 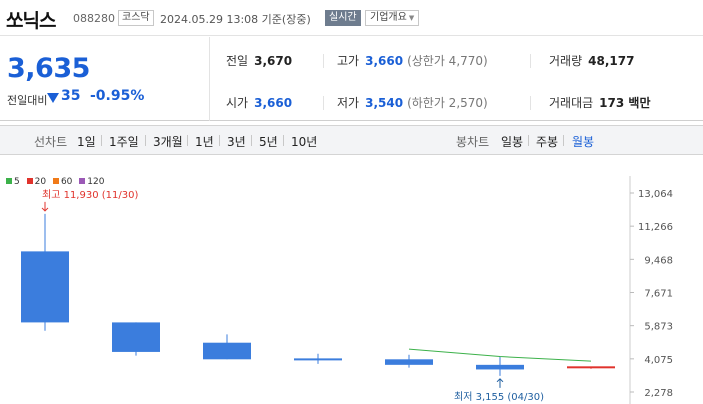 What do you see at coordinates (566, 61) in the screenshot?
I see `stat-label: 거래량` at bounding box center [566, 61].